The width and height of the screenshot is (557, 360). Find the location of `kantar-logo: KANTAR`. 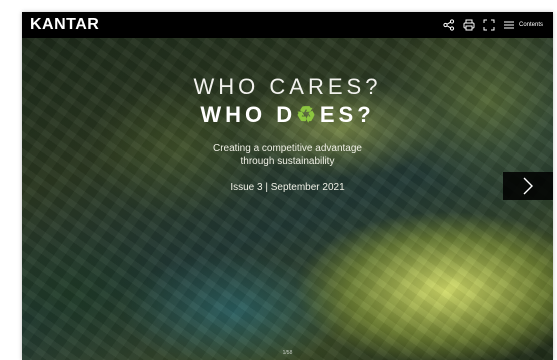

kantar-logo: KANTAR is located at coordinates (64, 25).